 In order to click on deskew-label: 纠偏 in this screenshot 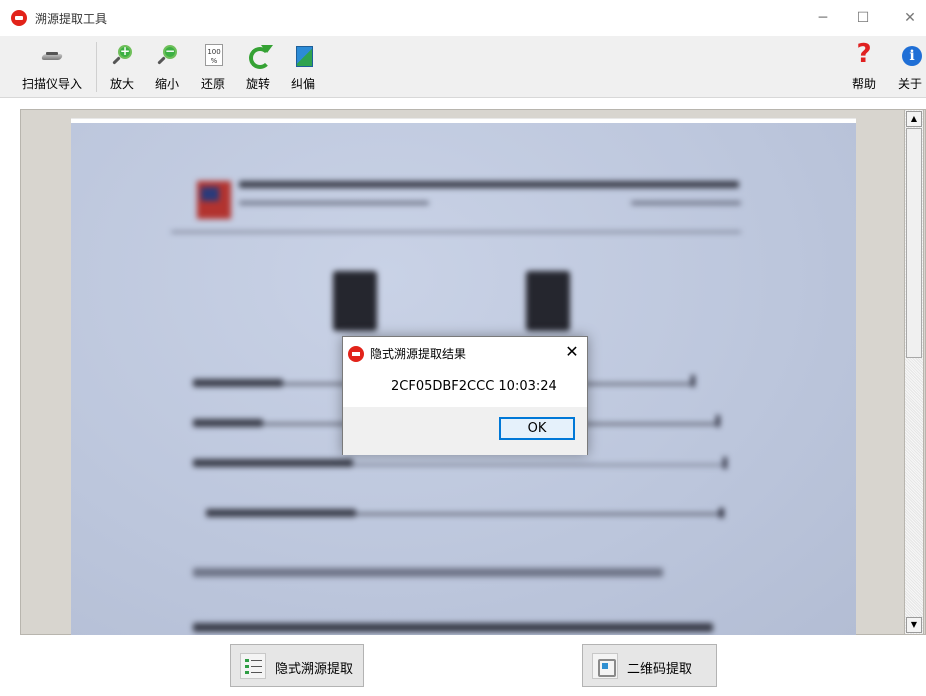, I will do `click(302, 84)`.